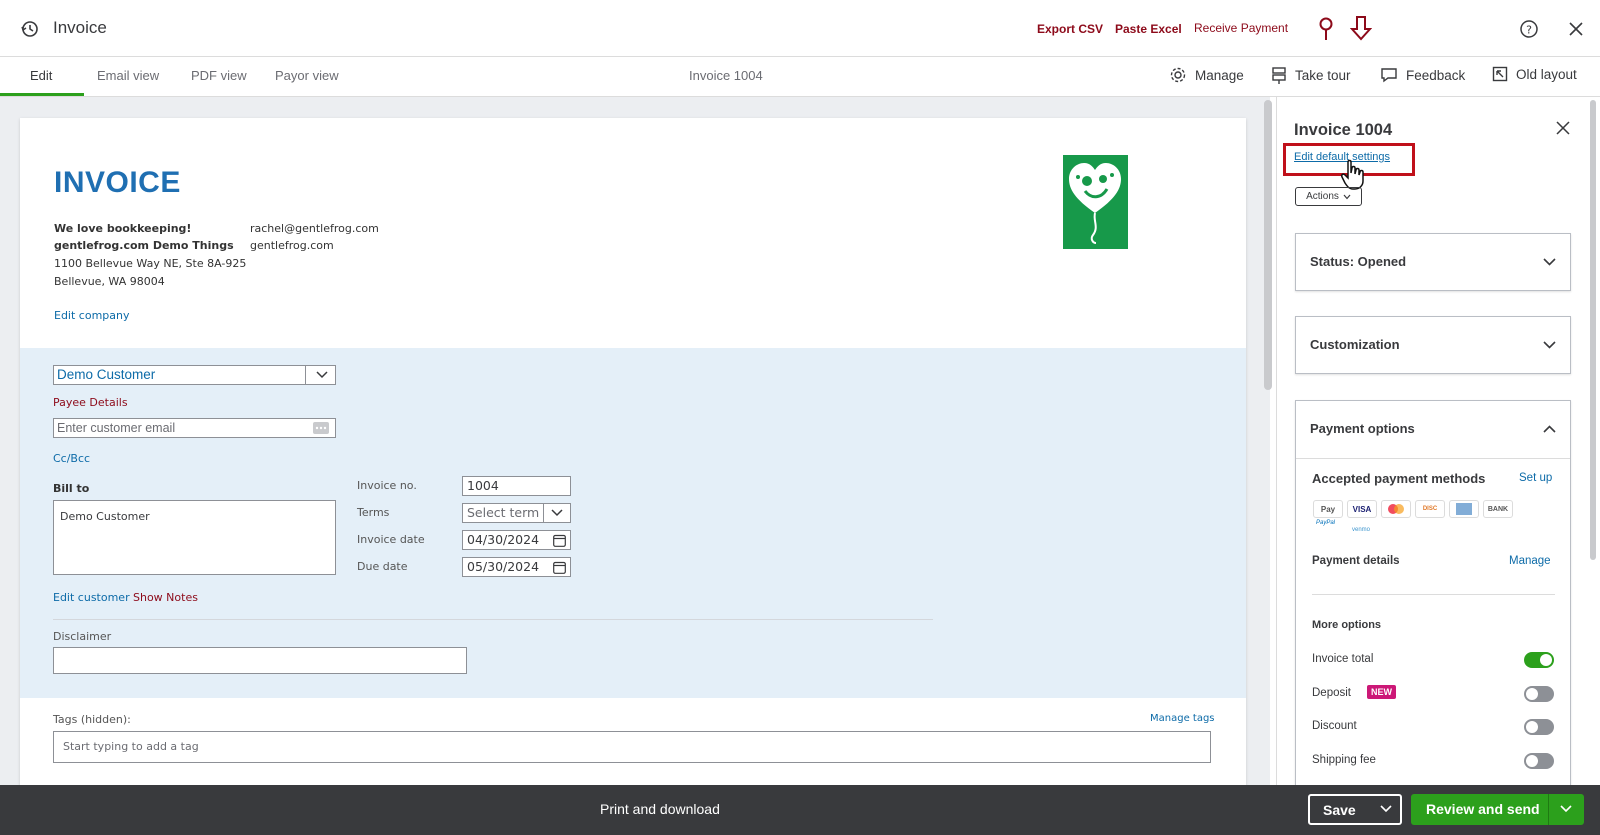 This screenshot has height=835, width=1600. Describe the element at coordinates (91, 597) in the screenshot. I see `edit-customer-link: Edit customer` at that location.